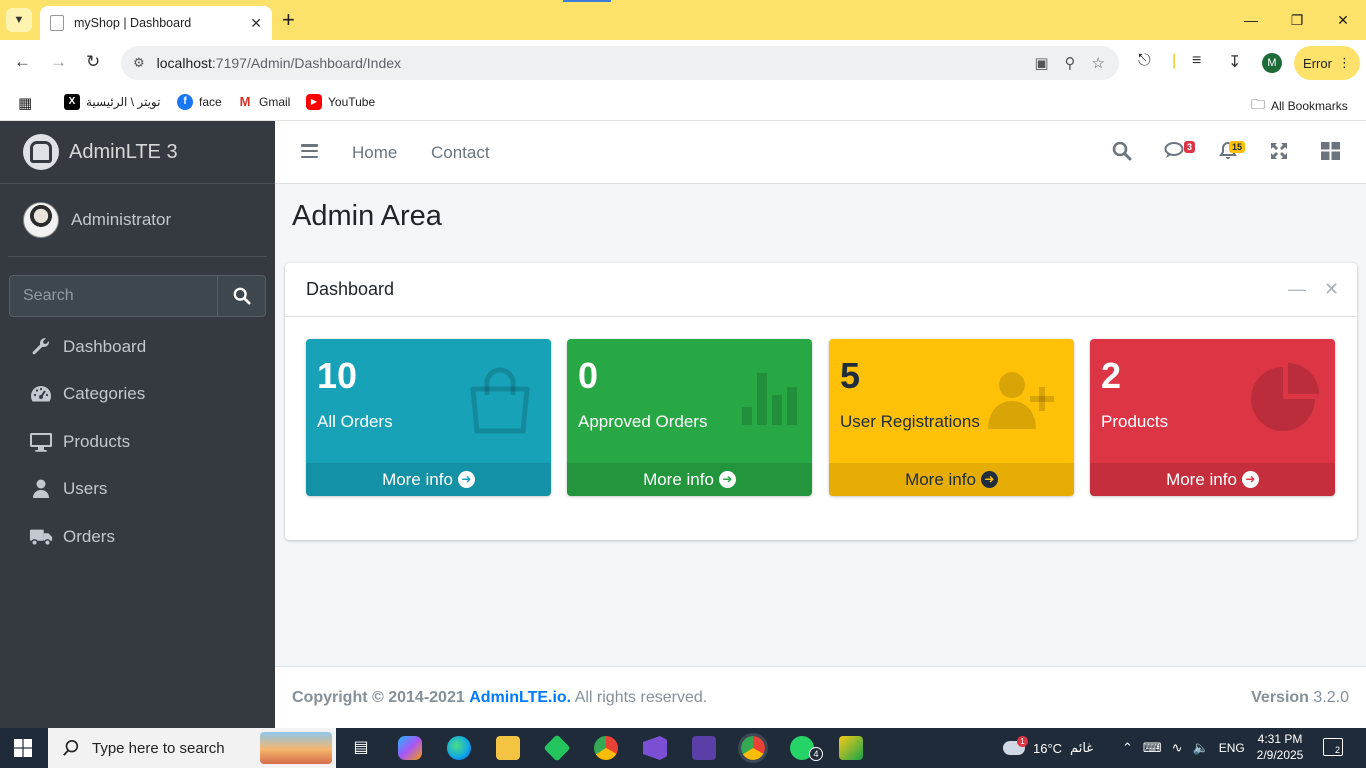 This screenshot has width=1366, height=768. What do you see at coordinates (520, 697) in the screenshot?
I see `adminlte-link: AdminLTE.io.` at bounding box center [520, 697].